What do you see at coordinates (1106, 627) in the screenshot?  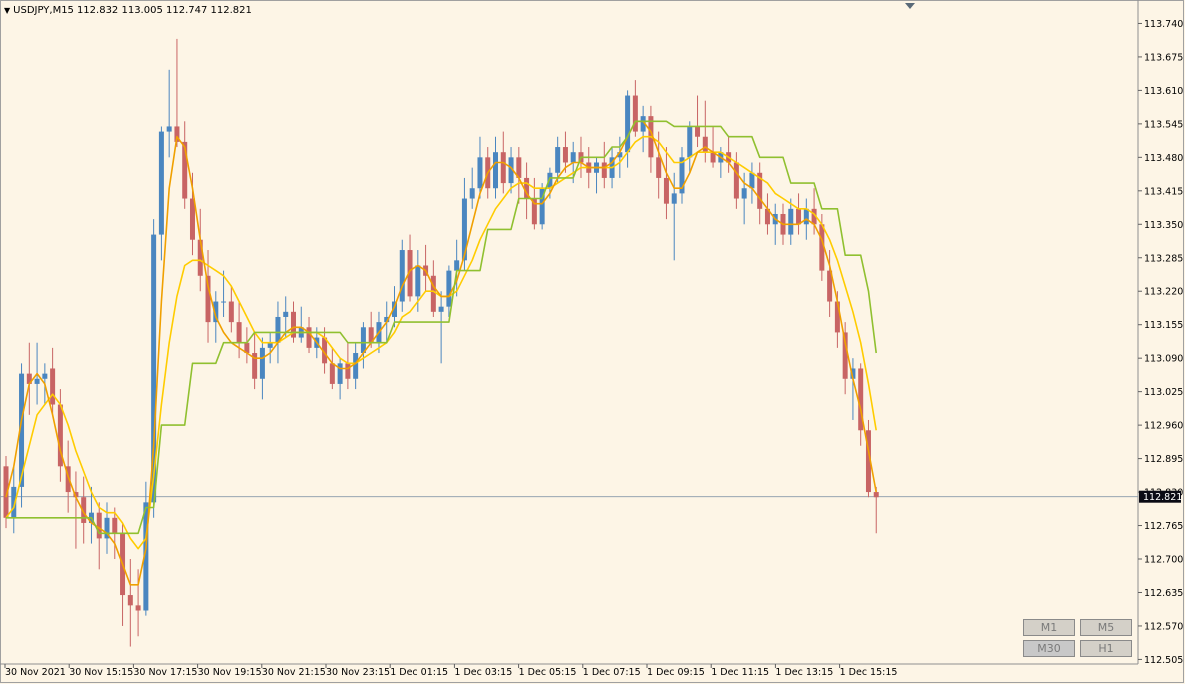 I see `timeframe-m5-button: M5` at bounding box center [1106, 627].